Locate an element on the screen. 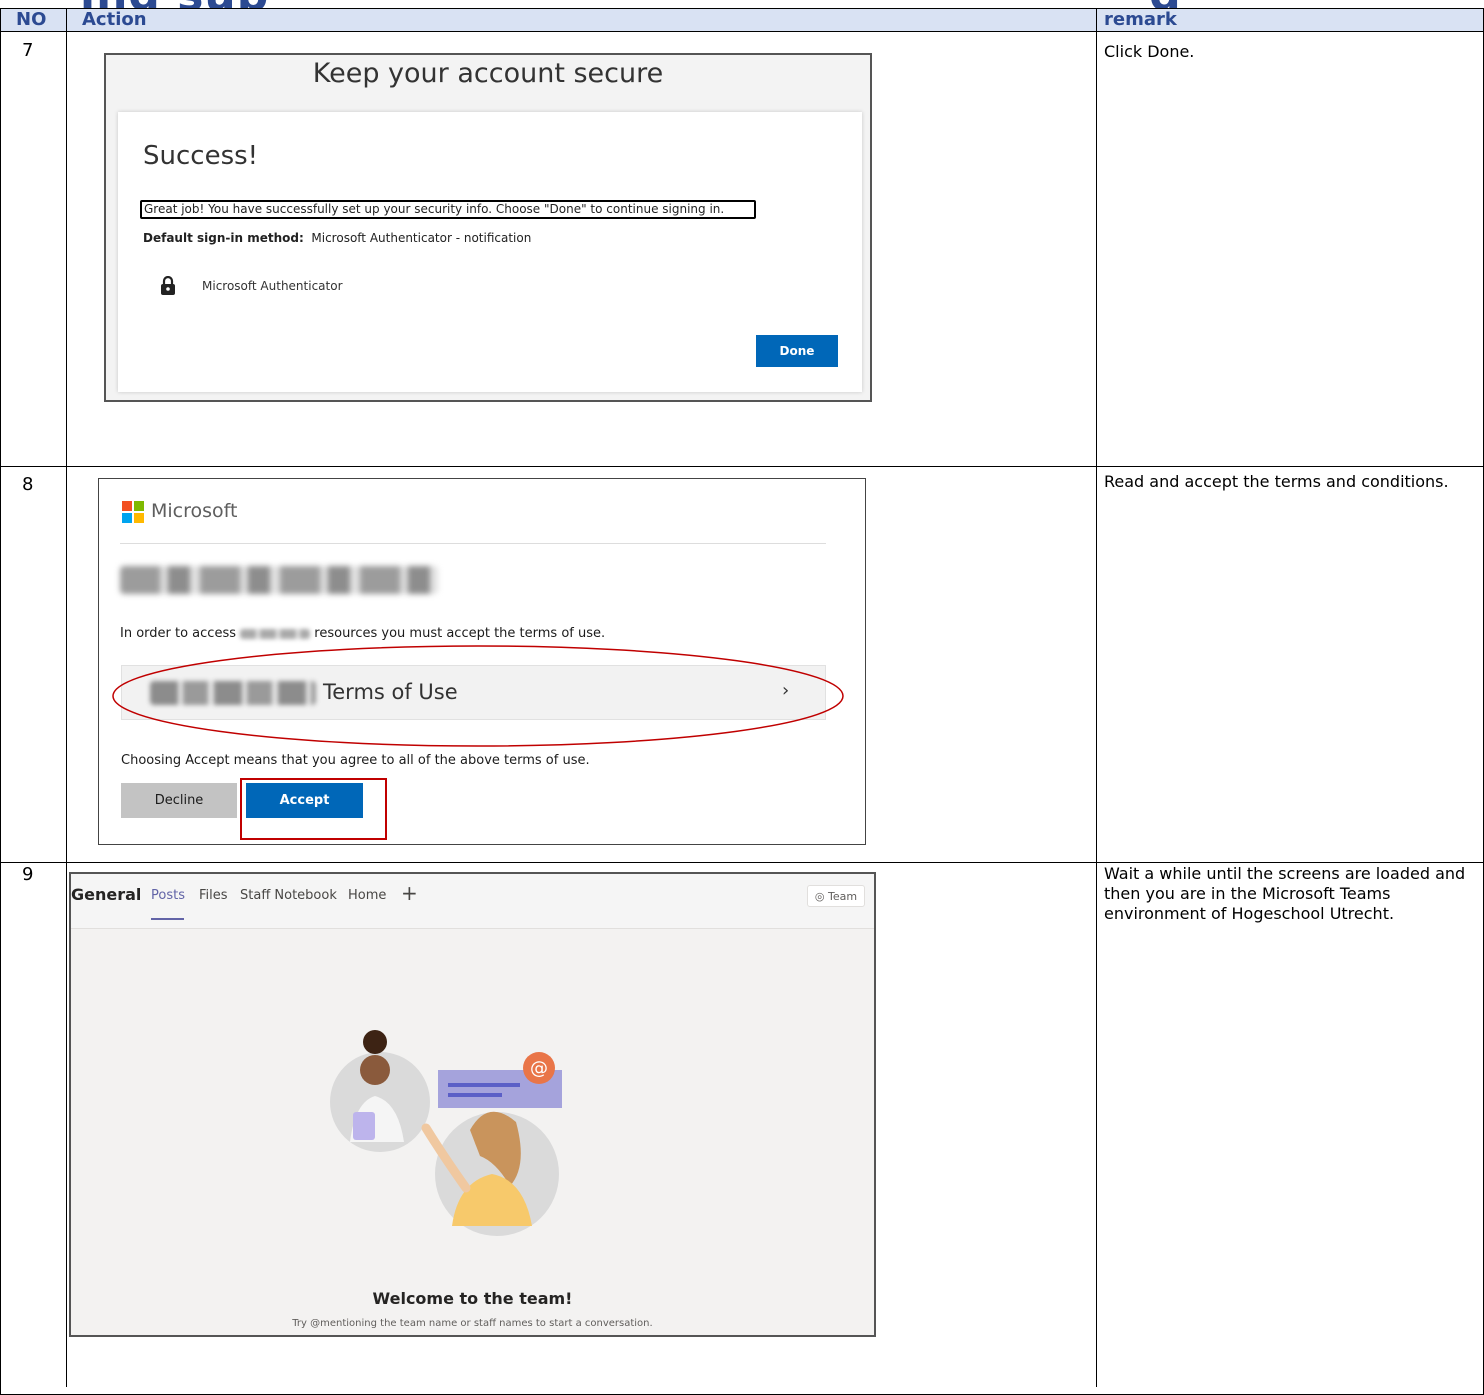 Image resolution: width=1484 pixels, height=1395 pixels. step-number: 8 is located at coordinates (28, 484).